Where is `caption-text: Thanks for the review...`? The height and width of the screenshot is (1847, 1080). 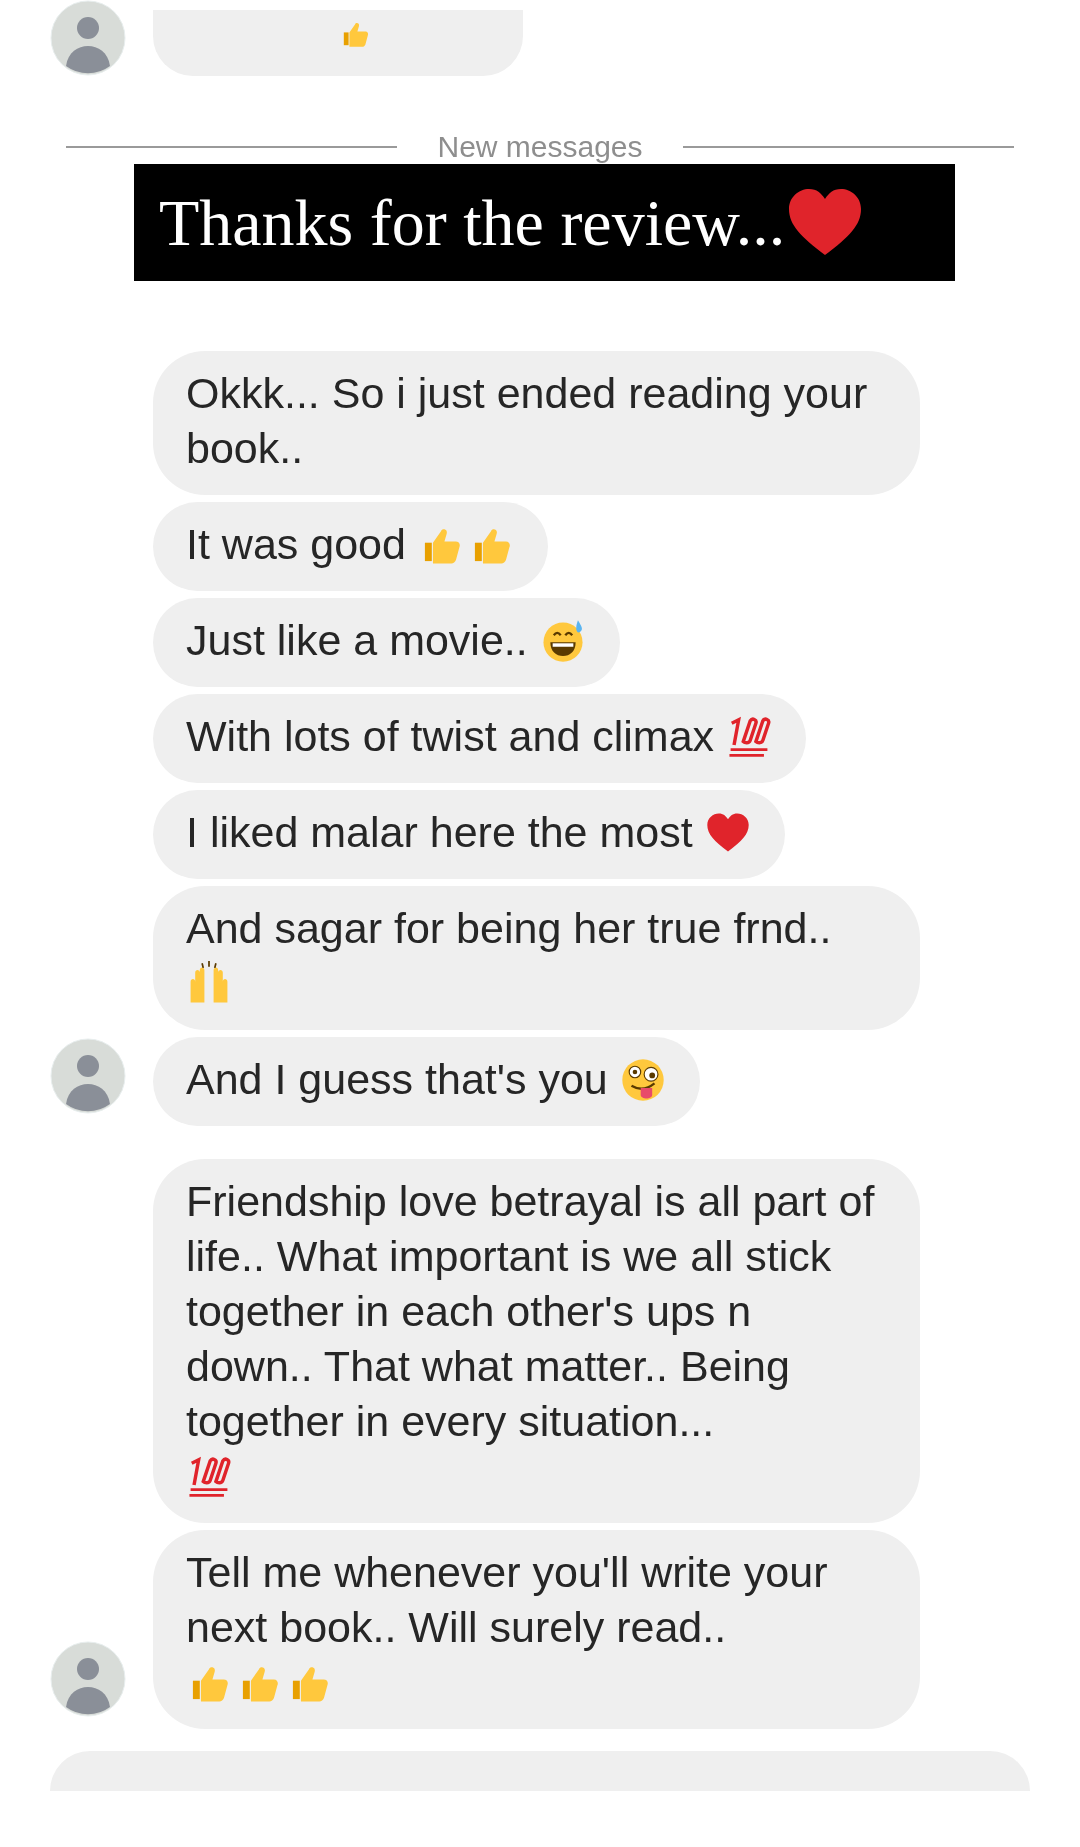 caption-text: Thanks for the review... is located at coordinates (472, 222).